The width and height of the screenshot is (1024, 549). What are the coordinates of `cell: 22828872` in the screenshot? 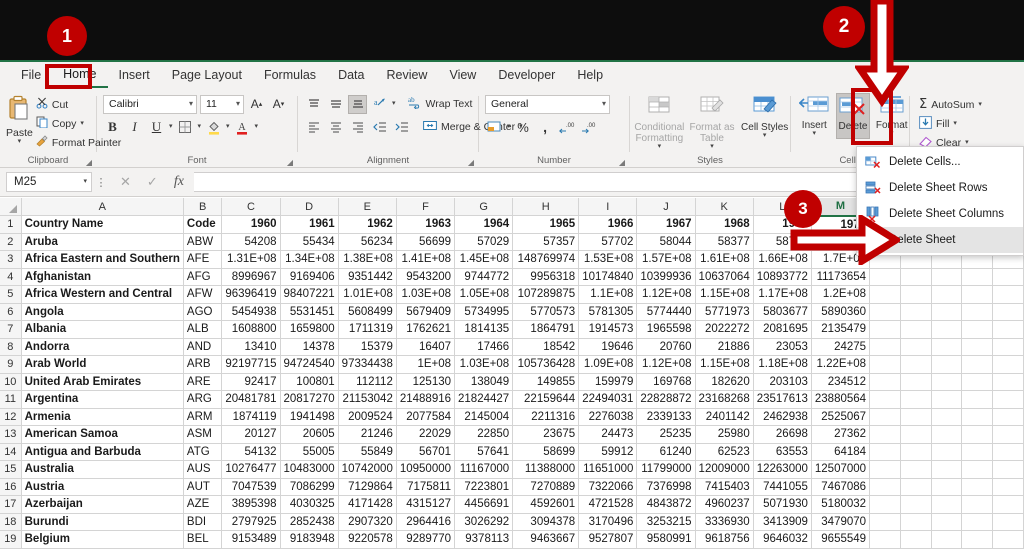 It's located at (666, 399).